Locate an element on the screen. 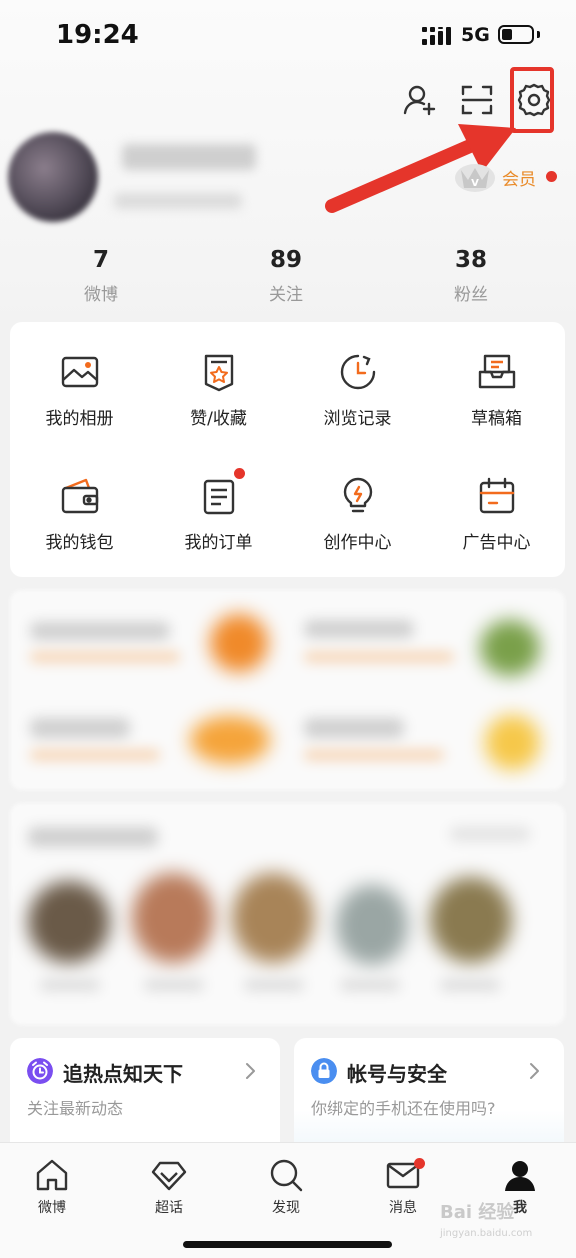  grid-item-wallet: 我的钱包 is located at coordinates (79, 501).